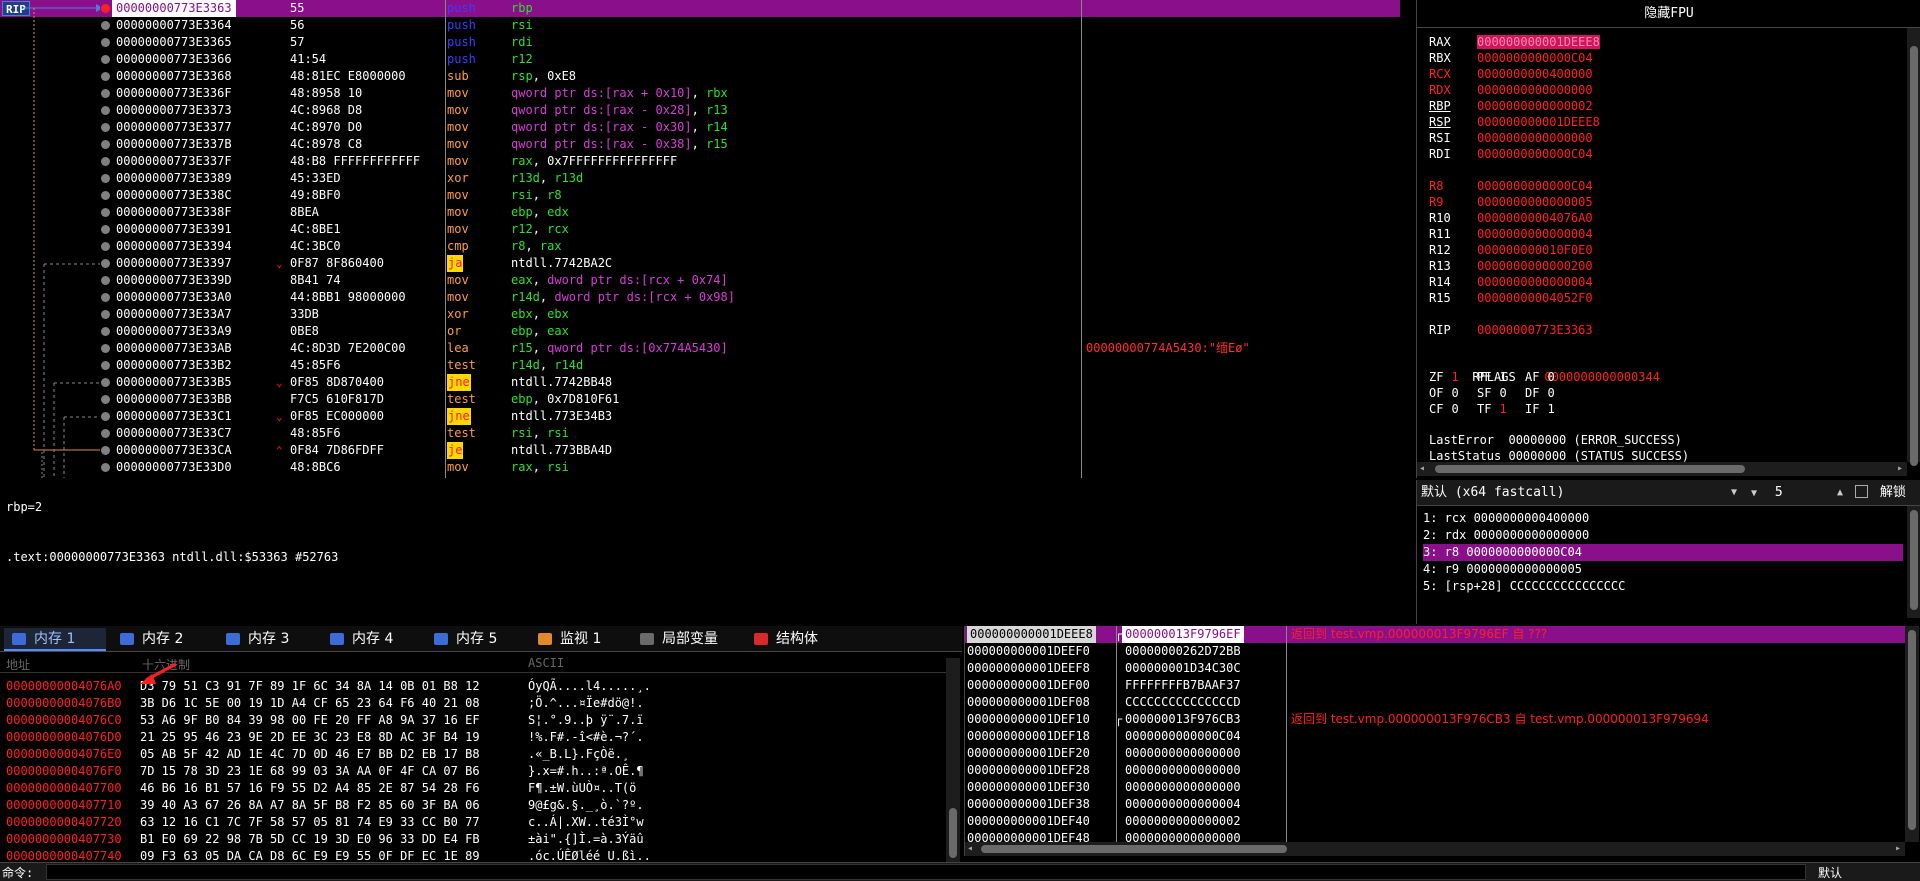  I want to click on hide-fpu-button: 隐藏FPU, so click(1668, 14).